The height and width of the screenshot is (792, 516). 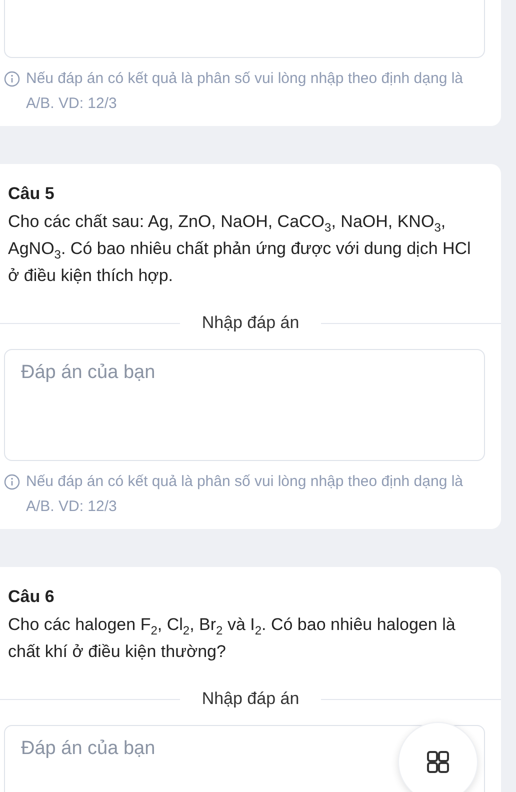 I want to click on question-text: Cho các chất sau: Ag, ZnO, NaOH, CaCO$_{3}$, NaOH, KNO$_{3}$, AgNO$_{3}$. Có bao nhiêu chất phản ứng được với dung dịch HCl ở điều kiện thích hợp., so click(x=239, y=249).